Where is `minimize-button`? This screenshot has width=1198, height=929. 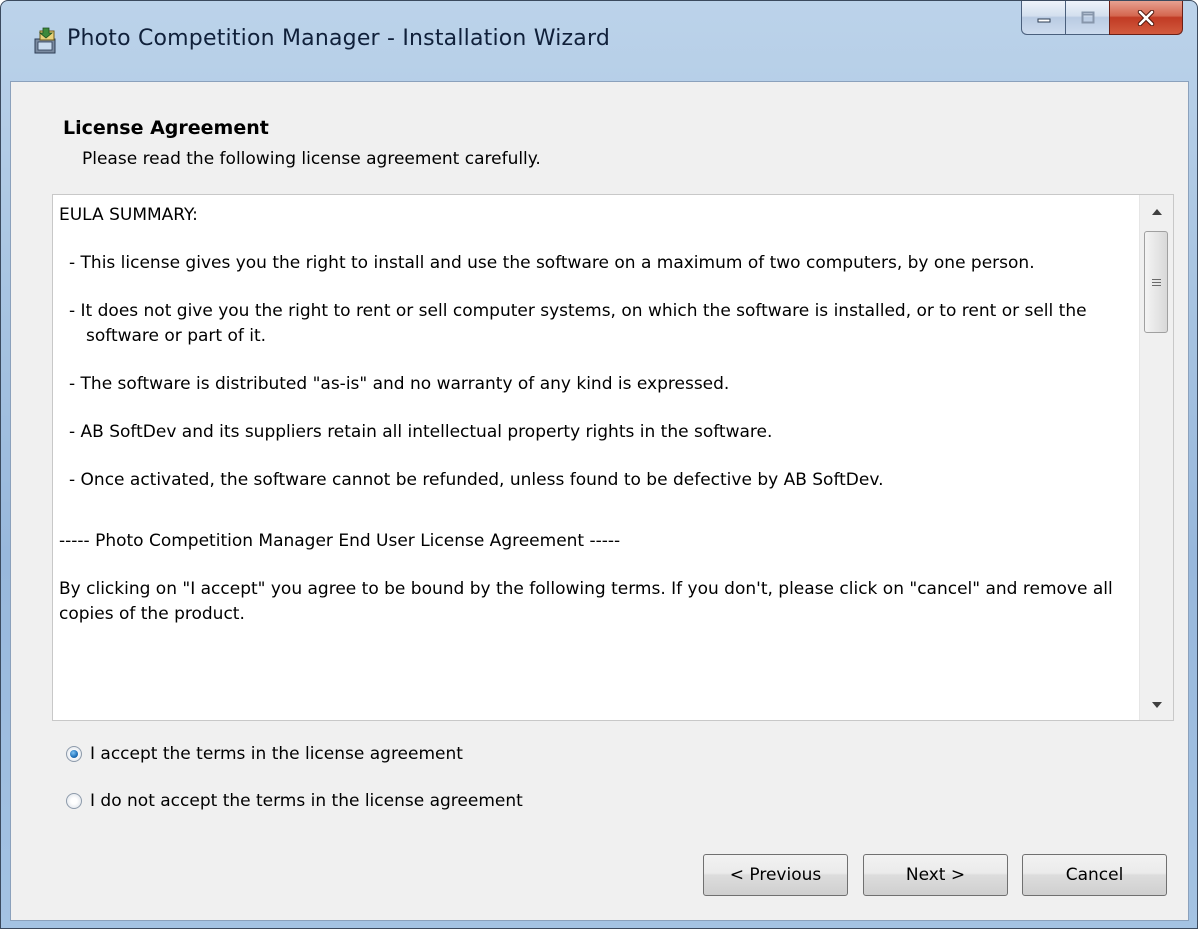
minimize-button is located at coordinates (1043, 18).